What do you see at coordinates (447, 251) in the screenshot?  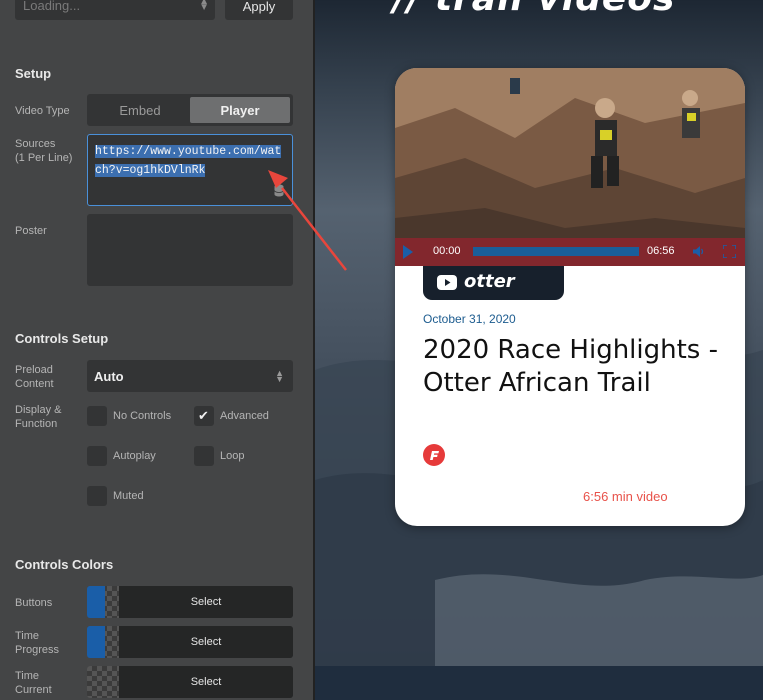 I see `current-time: 00:00` at bounding box center [447, 251].